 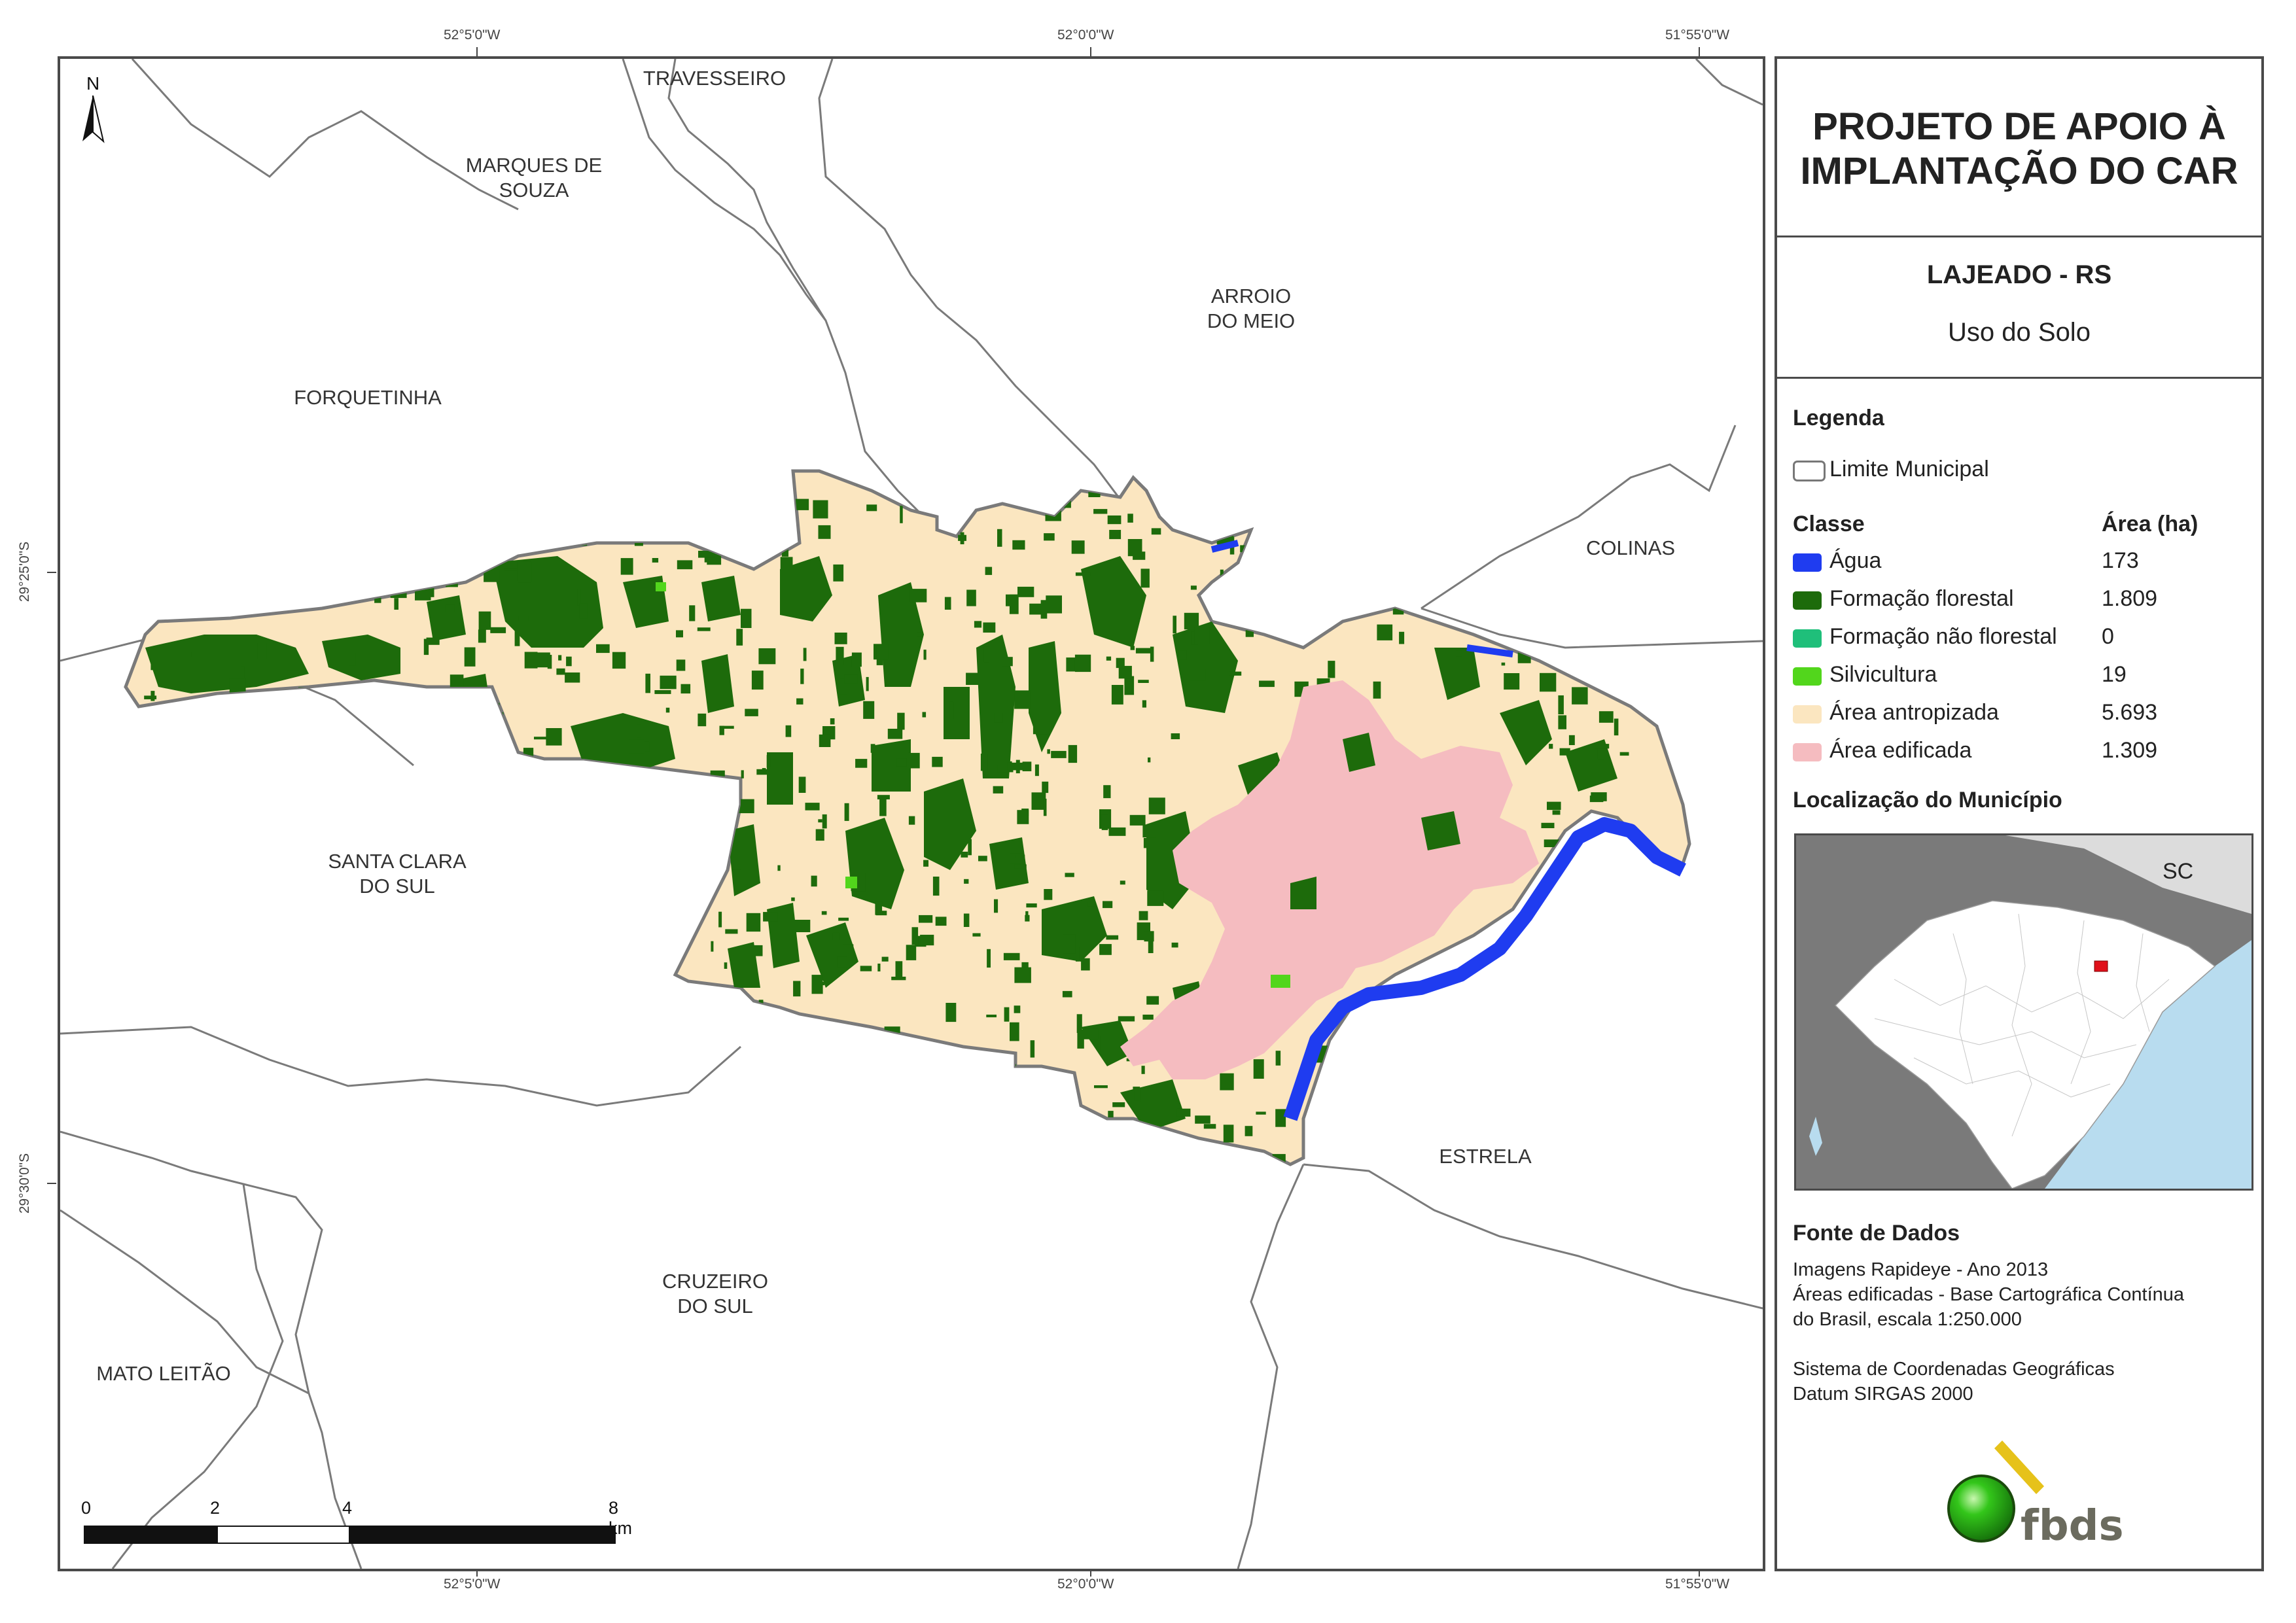 I want to click on lajeado-location-marker, so click(x=2101, y=966).